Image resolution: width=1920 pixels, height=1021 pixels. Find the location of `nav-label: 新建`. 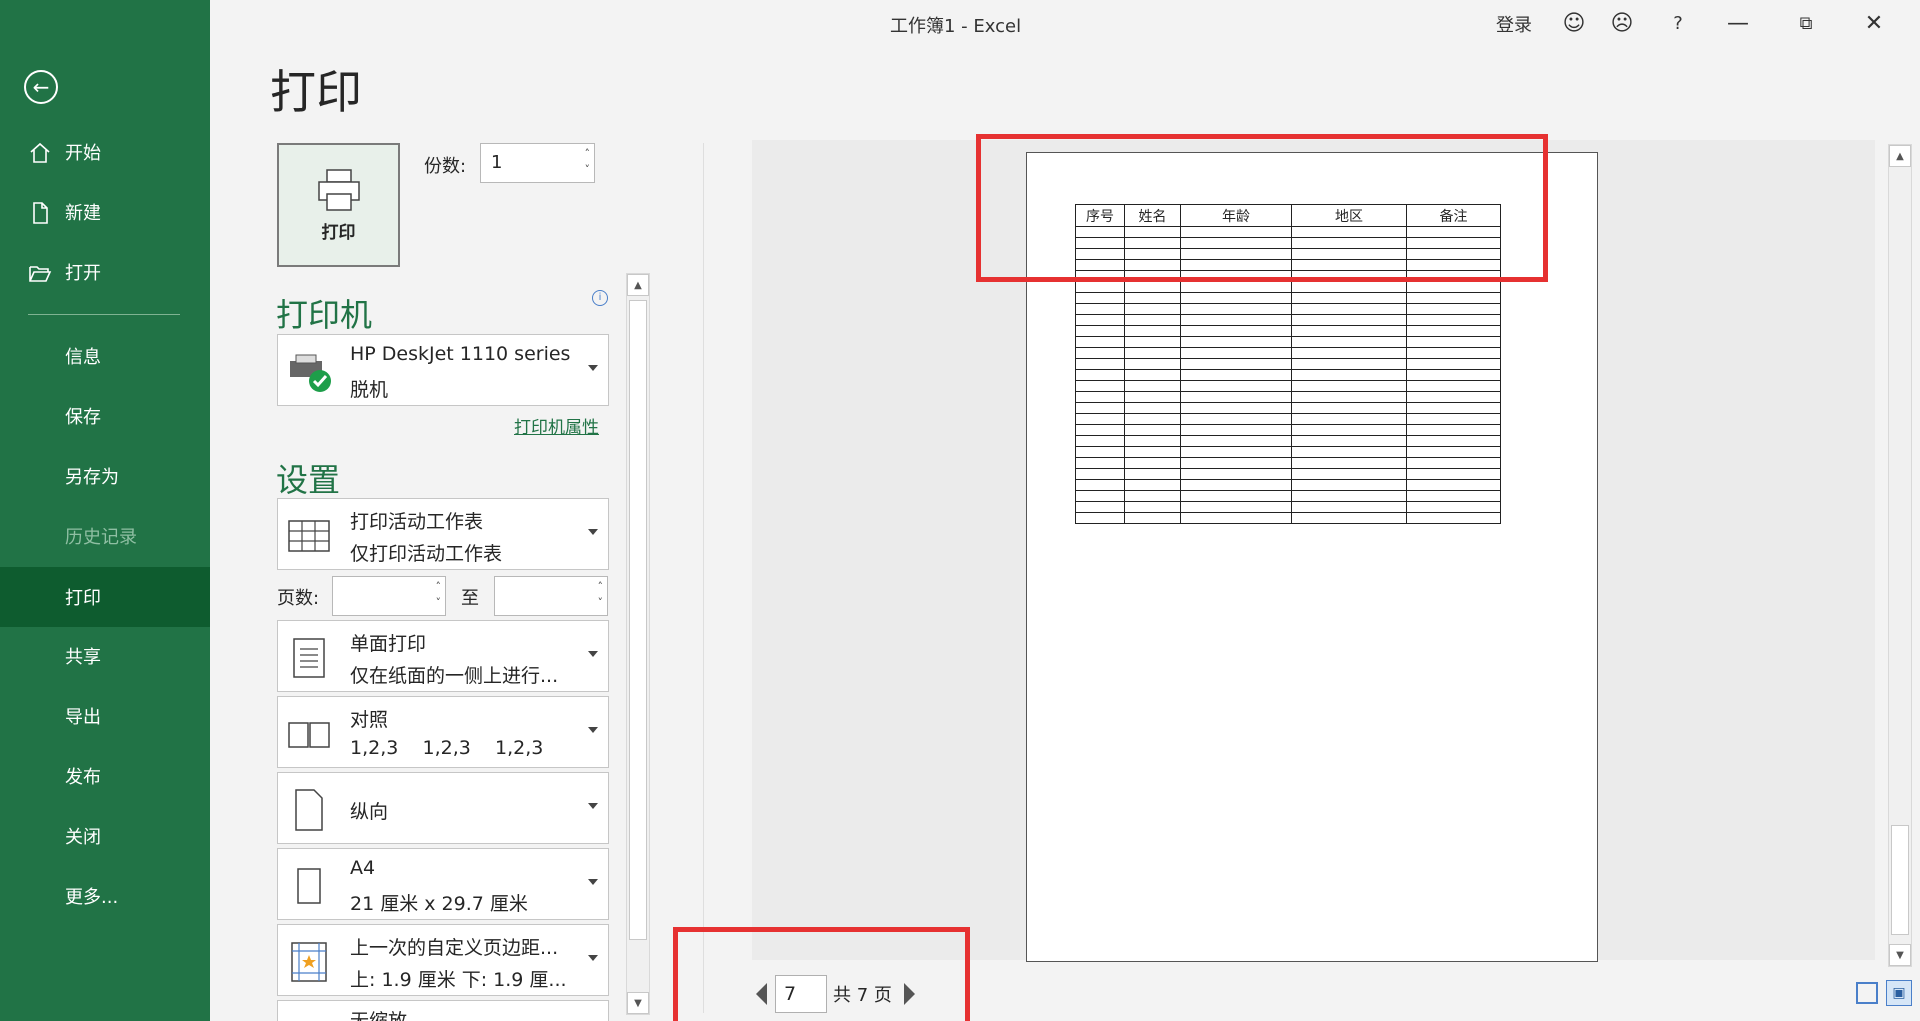

nav-label: 新建 is located at coordinates (83, 213).